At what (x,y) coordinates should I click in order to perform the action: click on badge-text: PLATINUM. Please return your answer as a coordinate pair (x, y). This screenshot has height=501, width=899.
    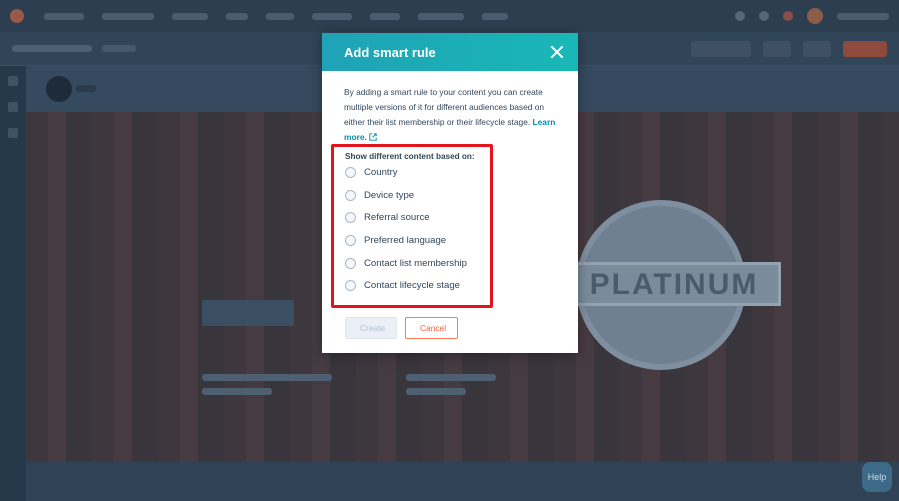
    Looking at the image, I should click on (674, 284).